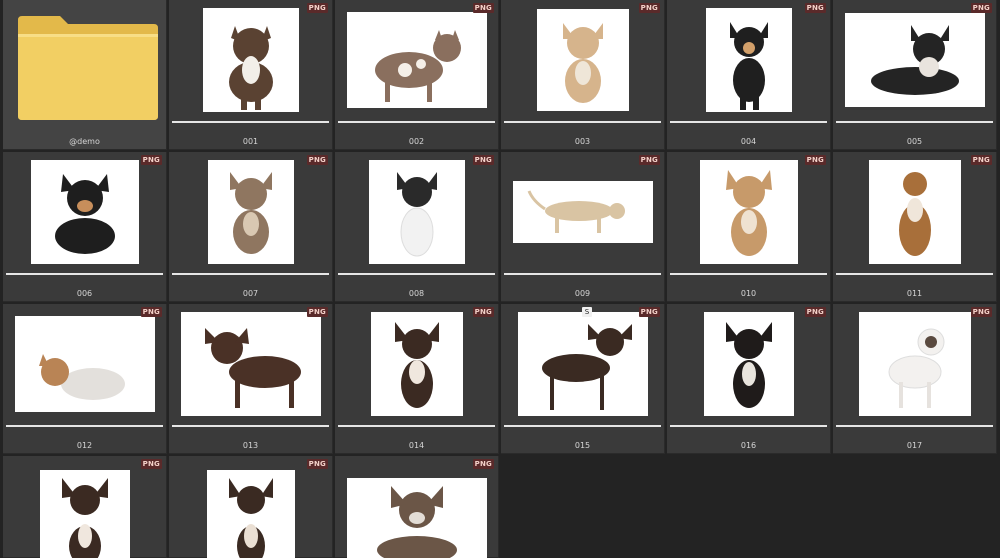 The width and height of the screenshot is (1000, 558). What do you see at coordinates (250, 141) in the screenshot?
I see `thumbnail-label: 001` at bounding box center [250, 141].